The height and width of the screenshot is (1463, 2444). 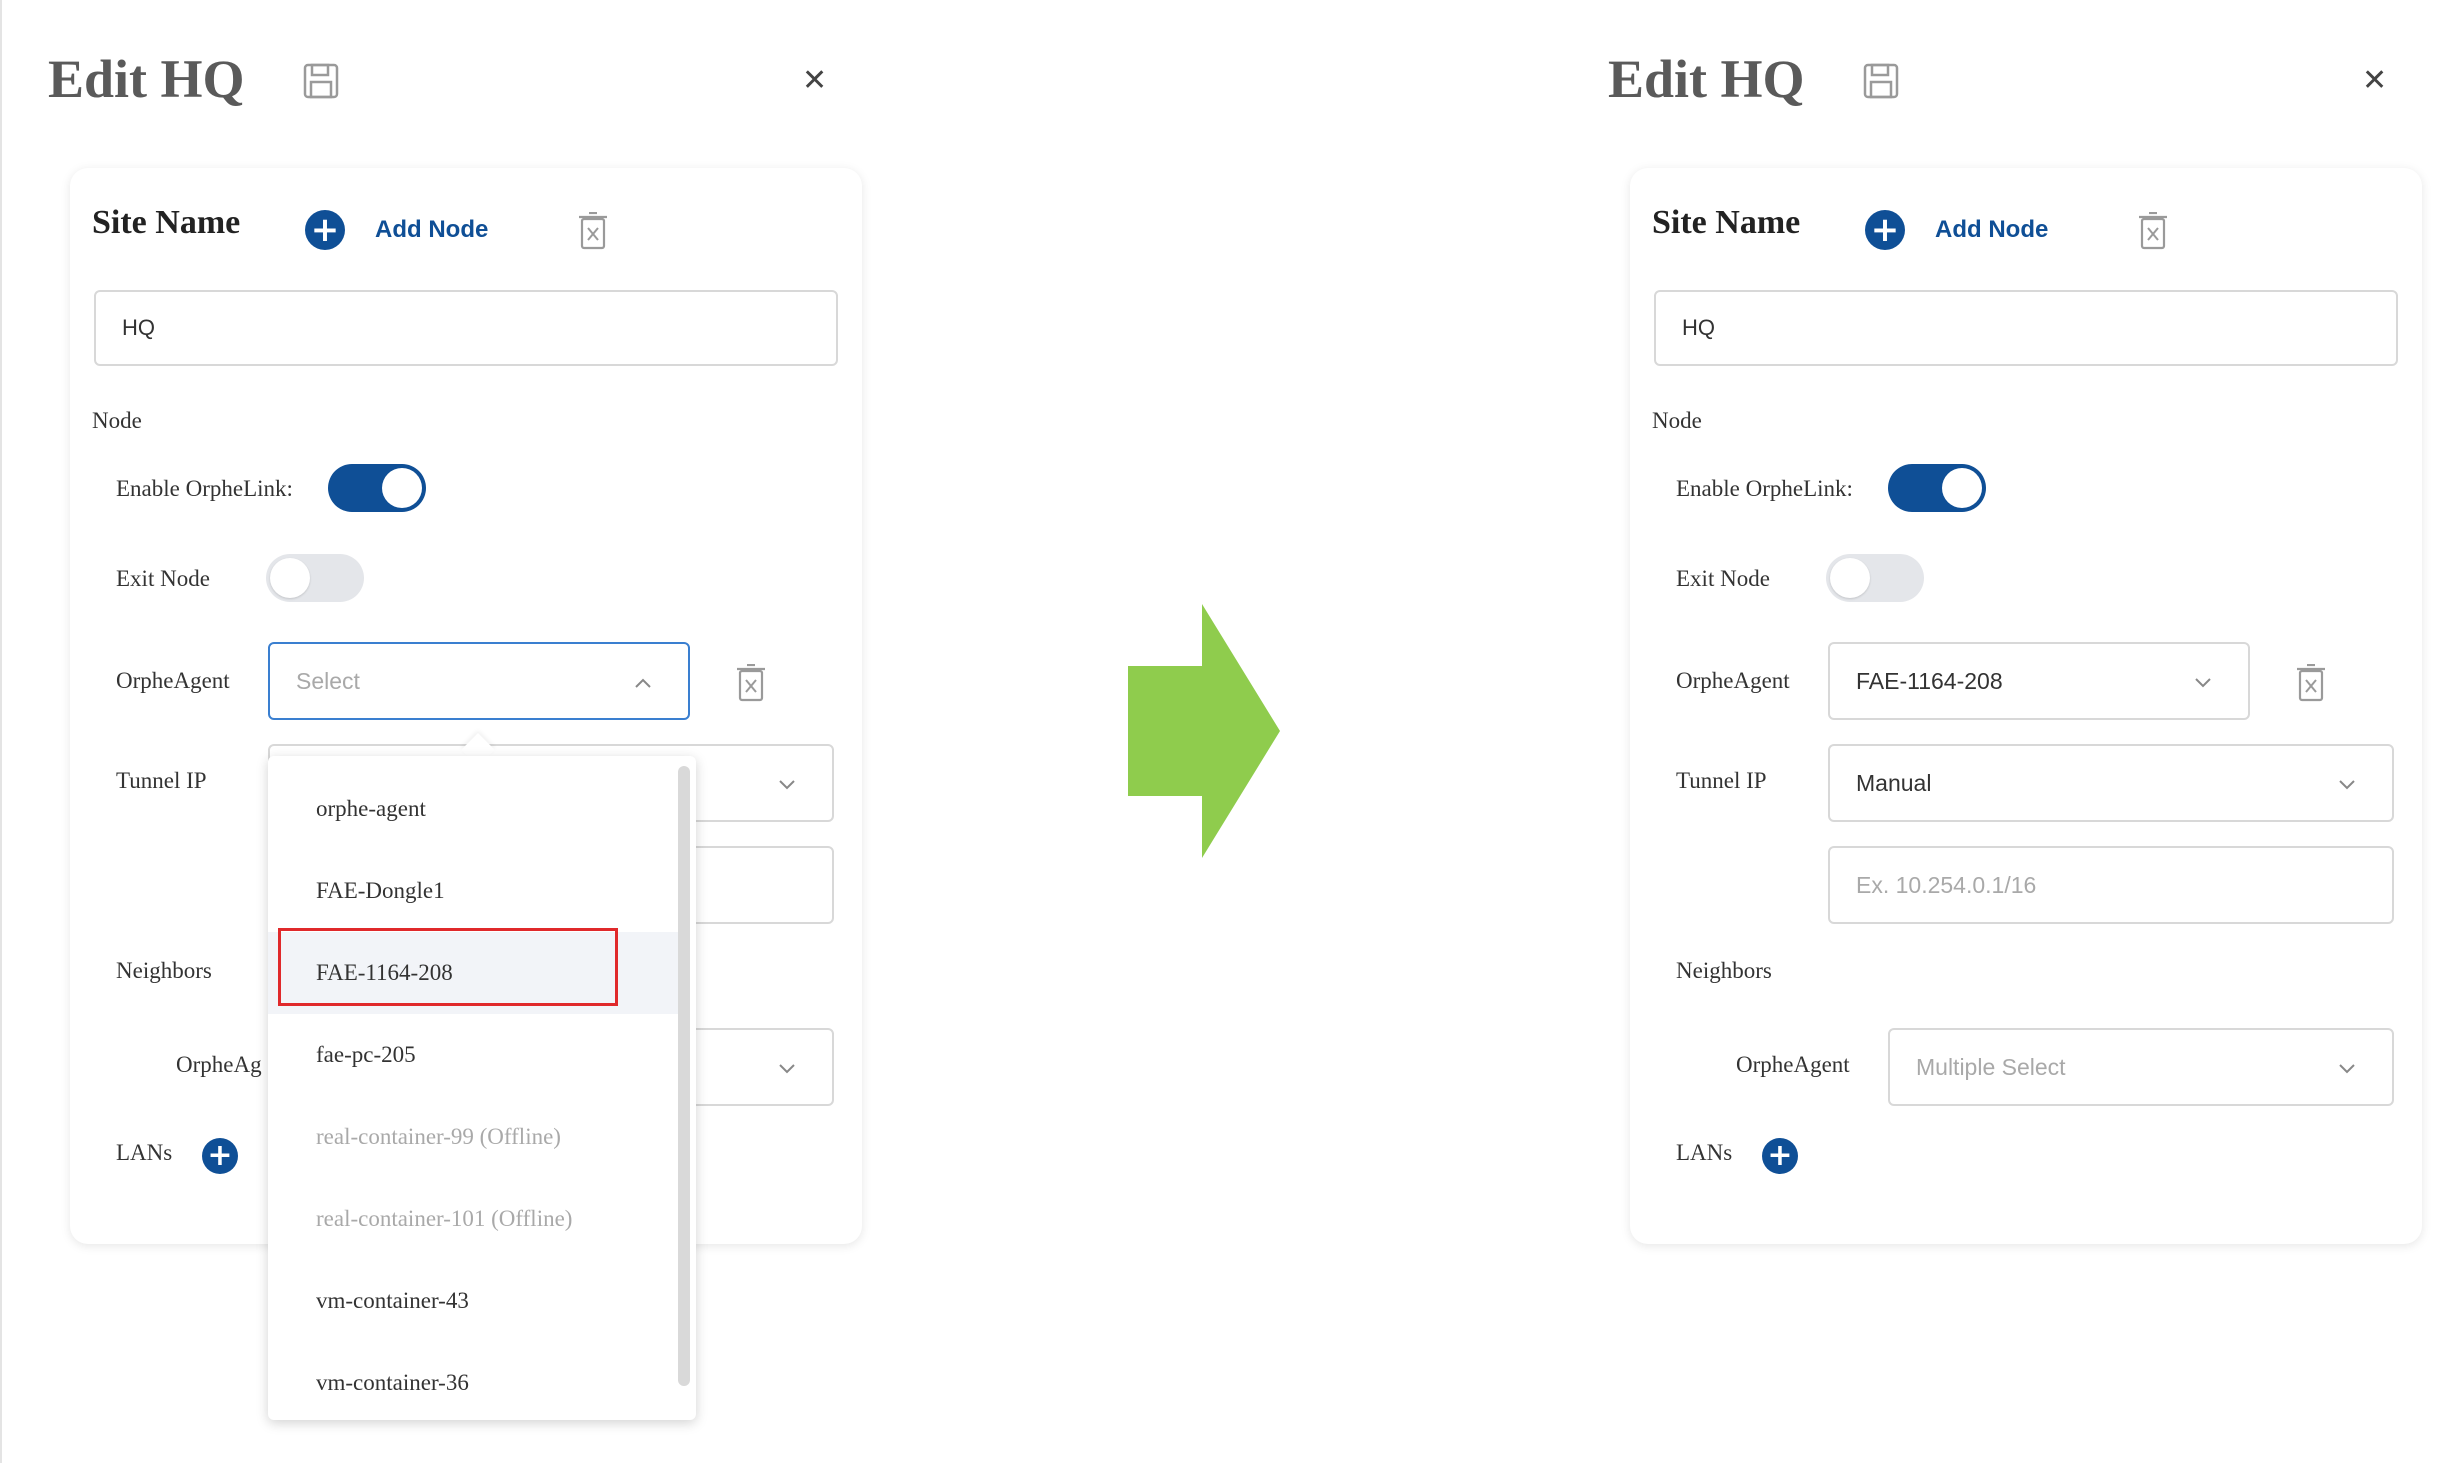 I want to click on orpheagent-select: FAE-1164-208, so click(x=2039, y=681).